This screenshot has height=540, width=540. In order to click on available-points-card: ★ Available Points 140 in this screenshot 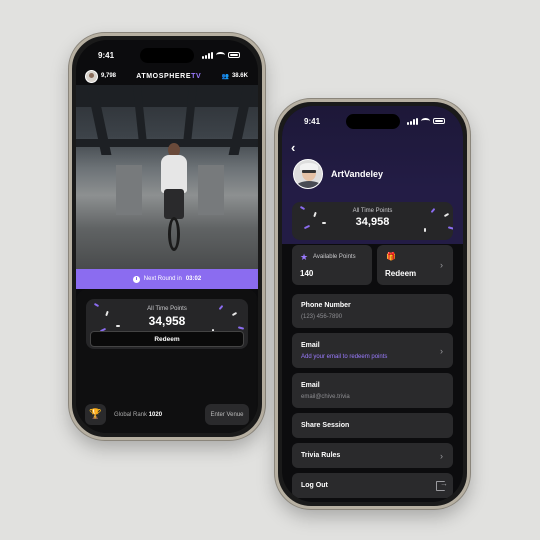, I will do `click(332, 265)`.